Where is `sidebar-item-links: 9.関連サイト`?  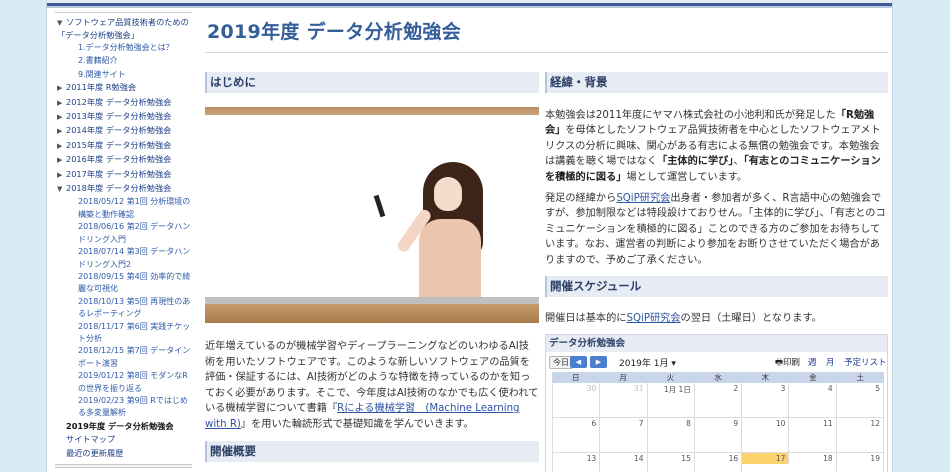 sidebar-item-links: 9.関連サイト is located at coordinates (123, 74).